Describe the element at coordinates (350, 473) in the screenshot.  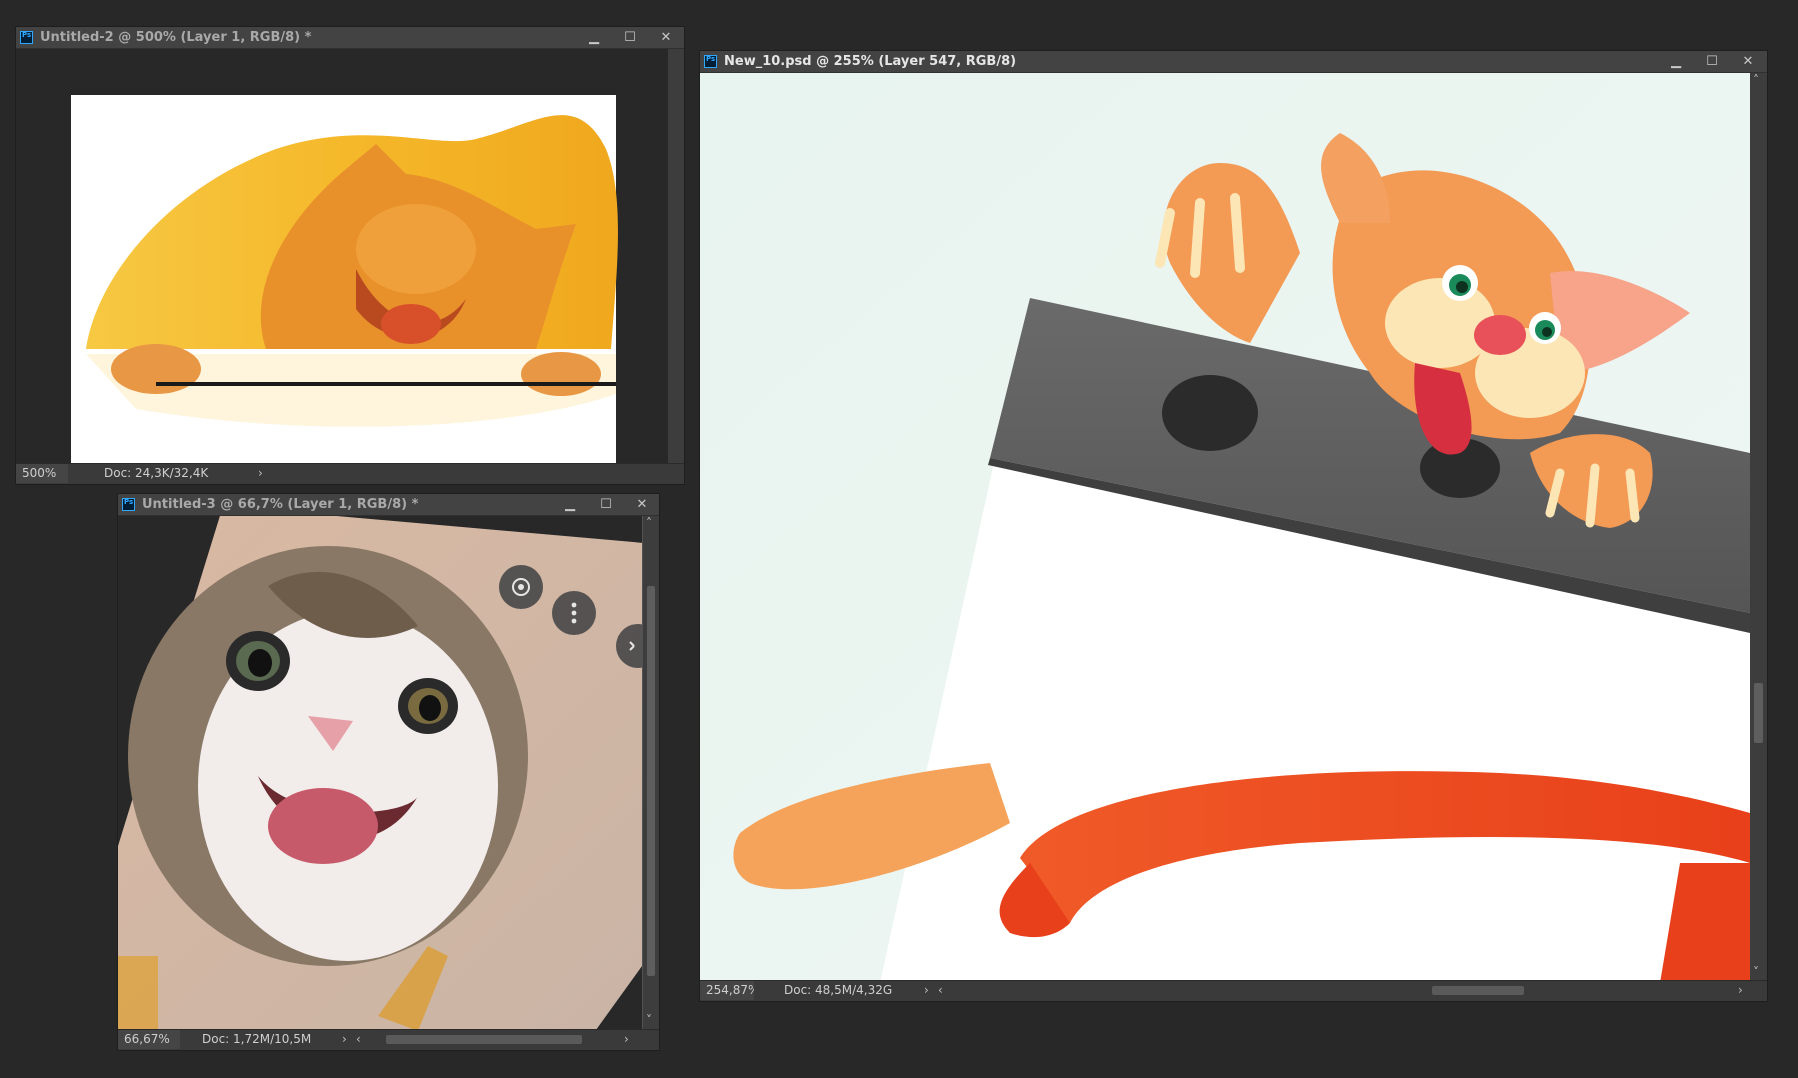
I see `status-bar: 500% Doc: 24,3K/32,4K ›` at that location.